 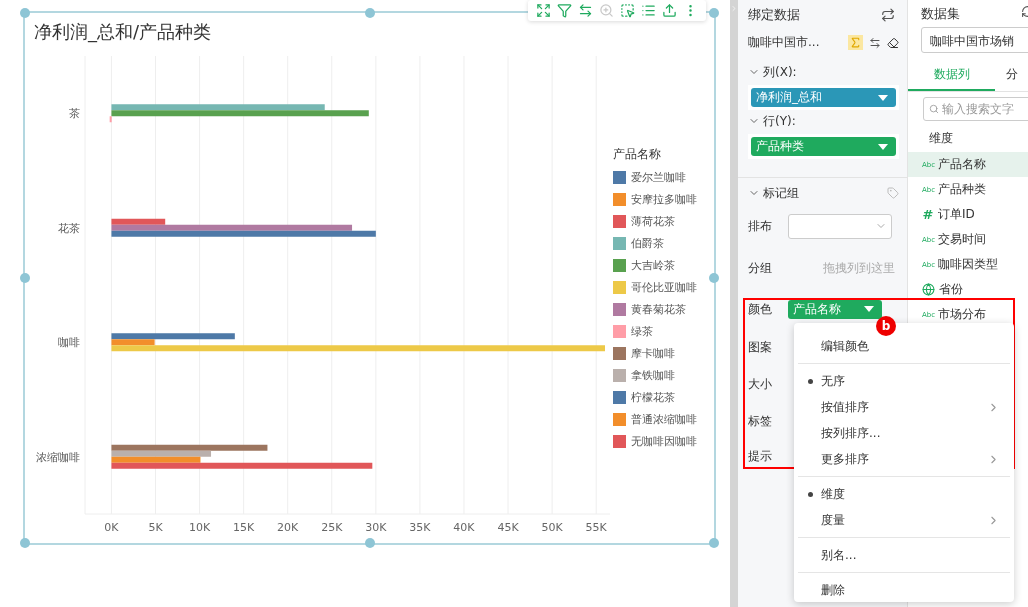 I want to click on mark-label: 分组, so click(x=760, y=268).